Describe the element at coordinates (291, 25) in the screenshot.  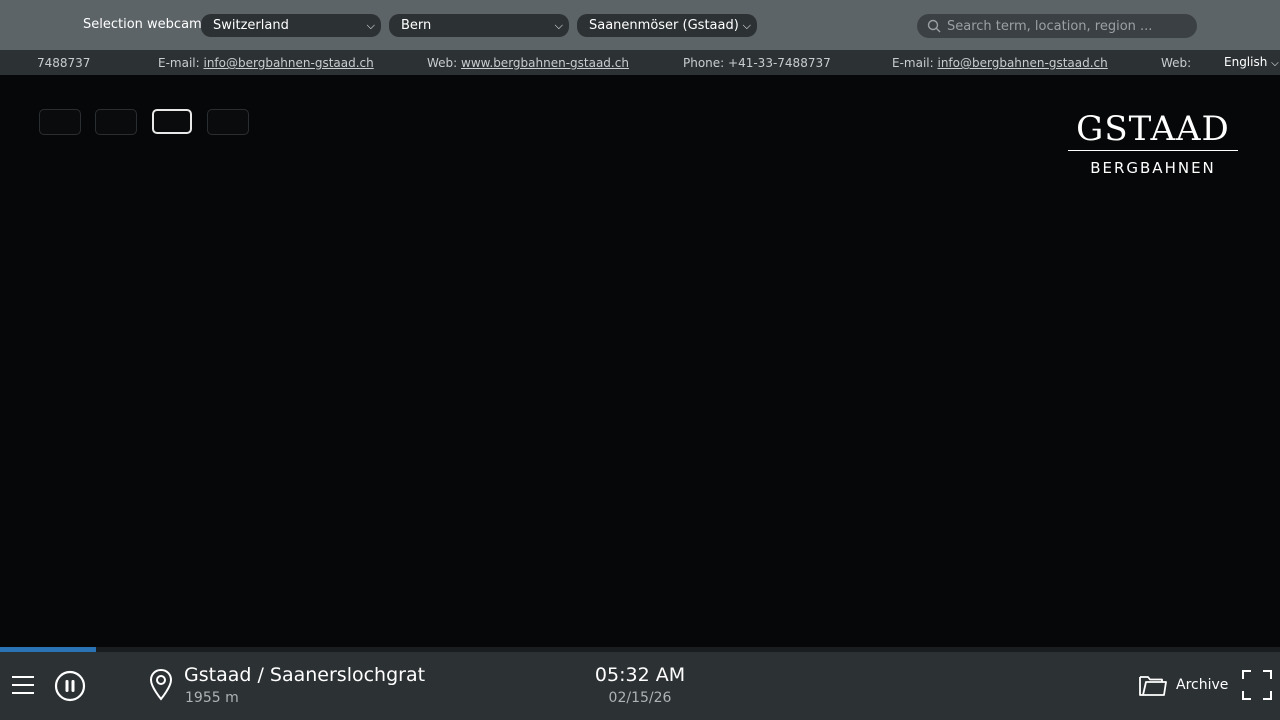
I see `country-select: Switzerland ⌵` at that location.